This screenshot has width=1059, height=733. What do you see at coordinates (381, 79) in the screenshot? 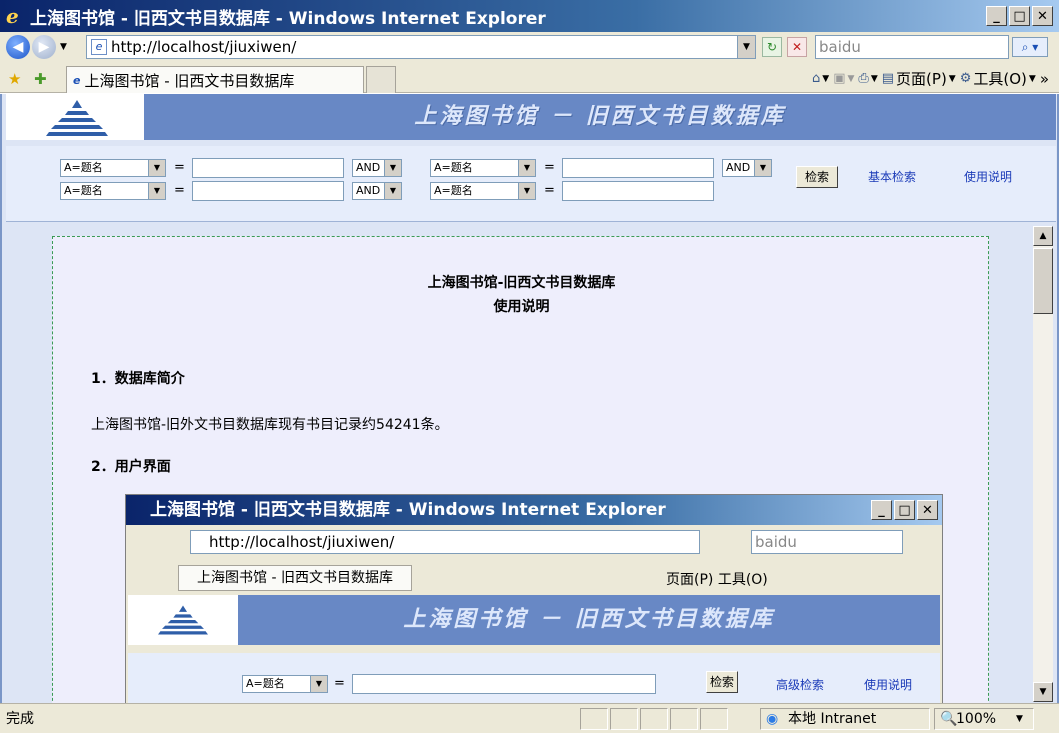
I see `new-tab-button` at bounding box center [381, 79].